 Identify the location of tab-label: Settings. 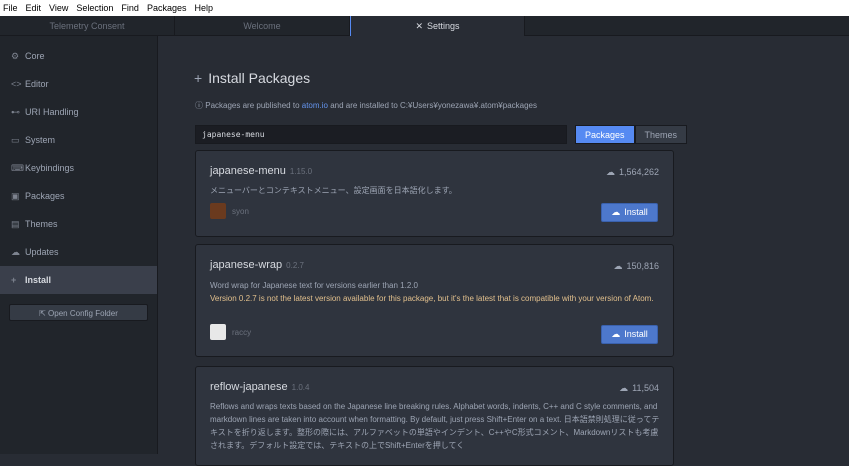
(443, 26).